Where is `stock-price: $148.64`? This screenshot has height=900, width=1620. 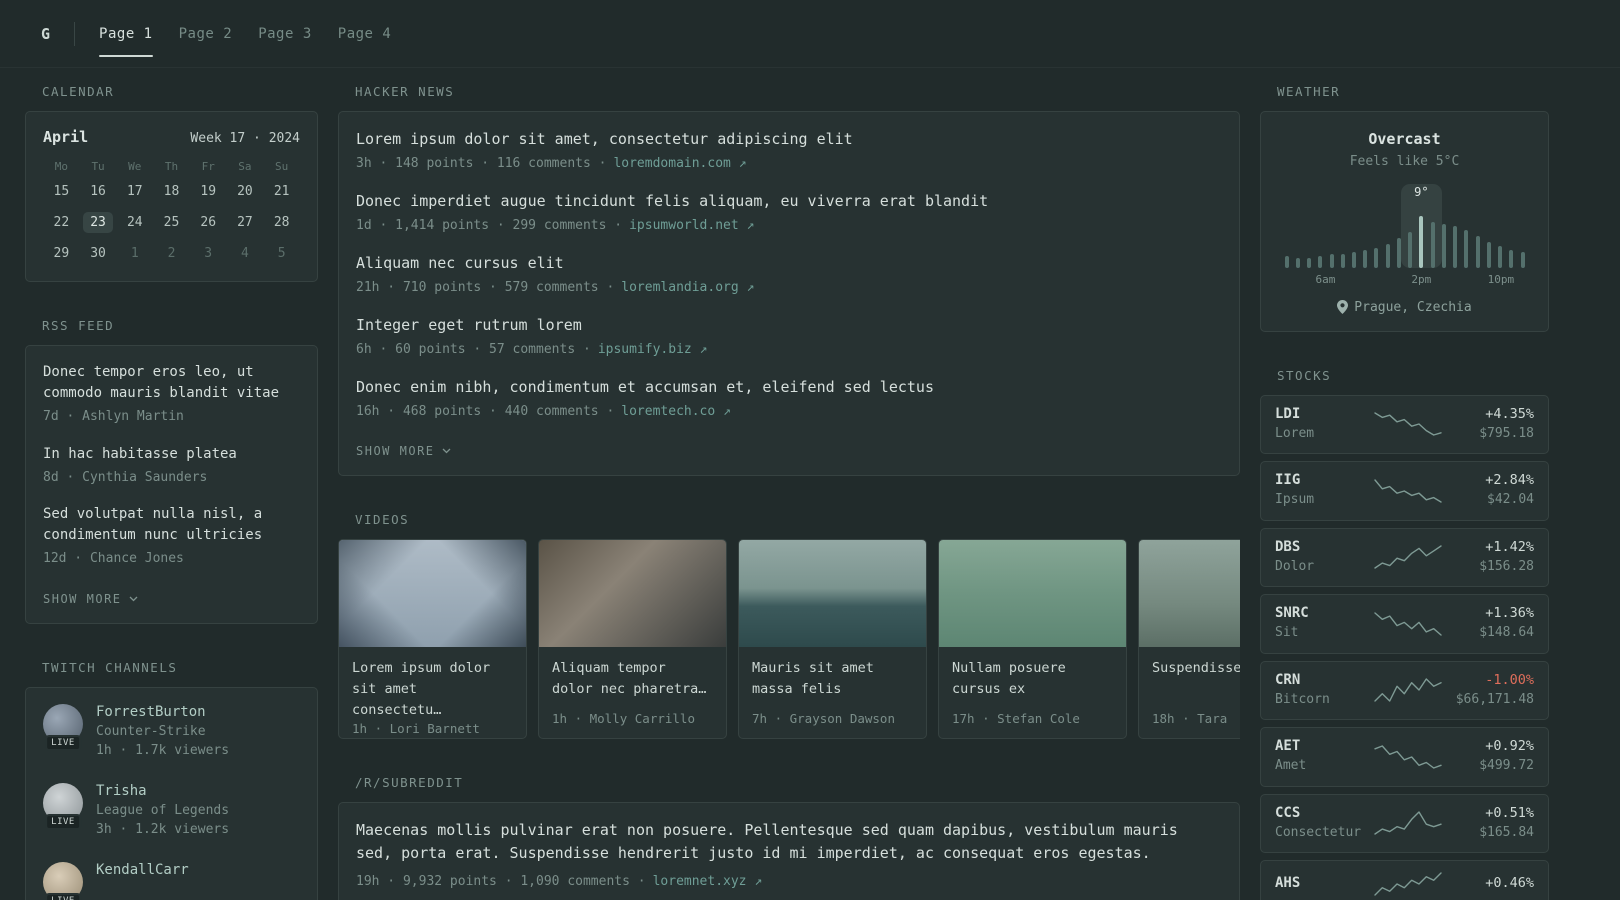 stock-price: $148.64 is located at coordinates (1506, 632).